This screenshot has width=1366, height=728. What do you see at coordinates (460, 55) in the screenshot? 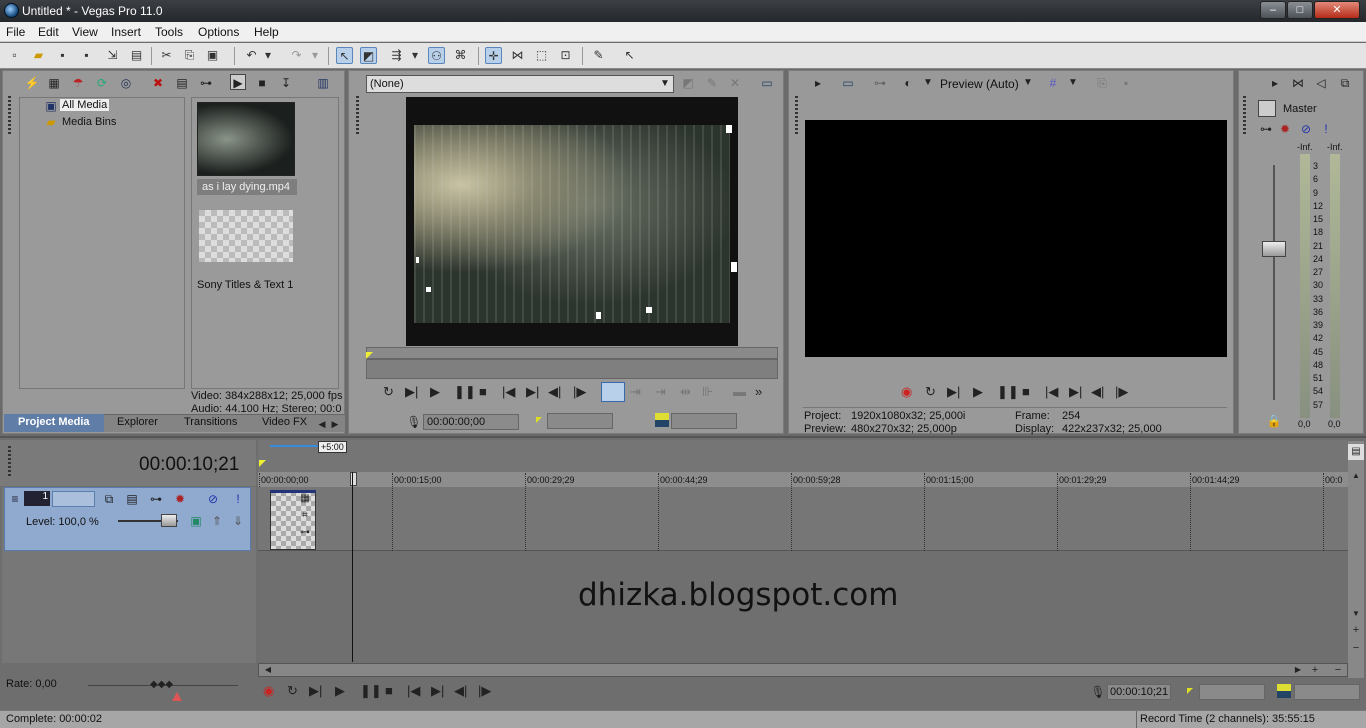
I see `ignore-grouping-icon: ⌘` at bounding box center [460, 55].